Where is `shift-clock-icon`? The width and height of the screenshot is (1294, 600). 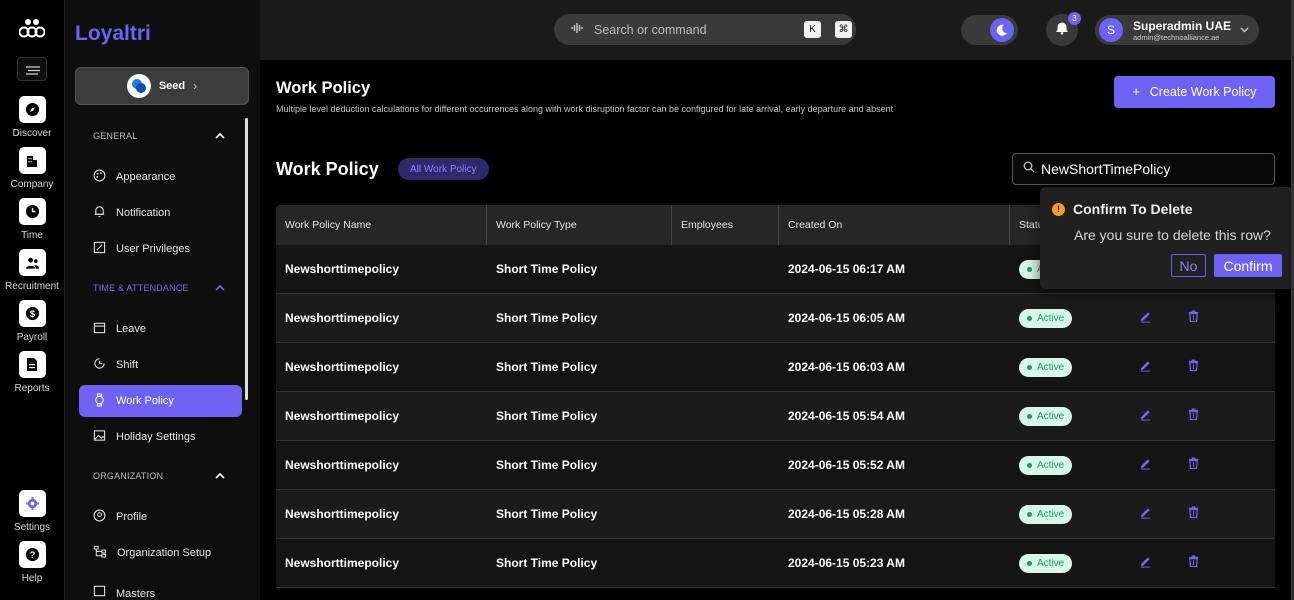 shift-clock-icon is located at coordinates (99, 365).